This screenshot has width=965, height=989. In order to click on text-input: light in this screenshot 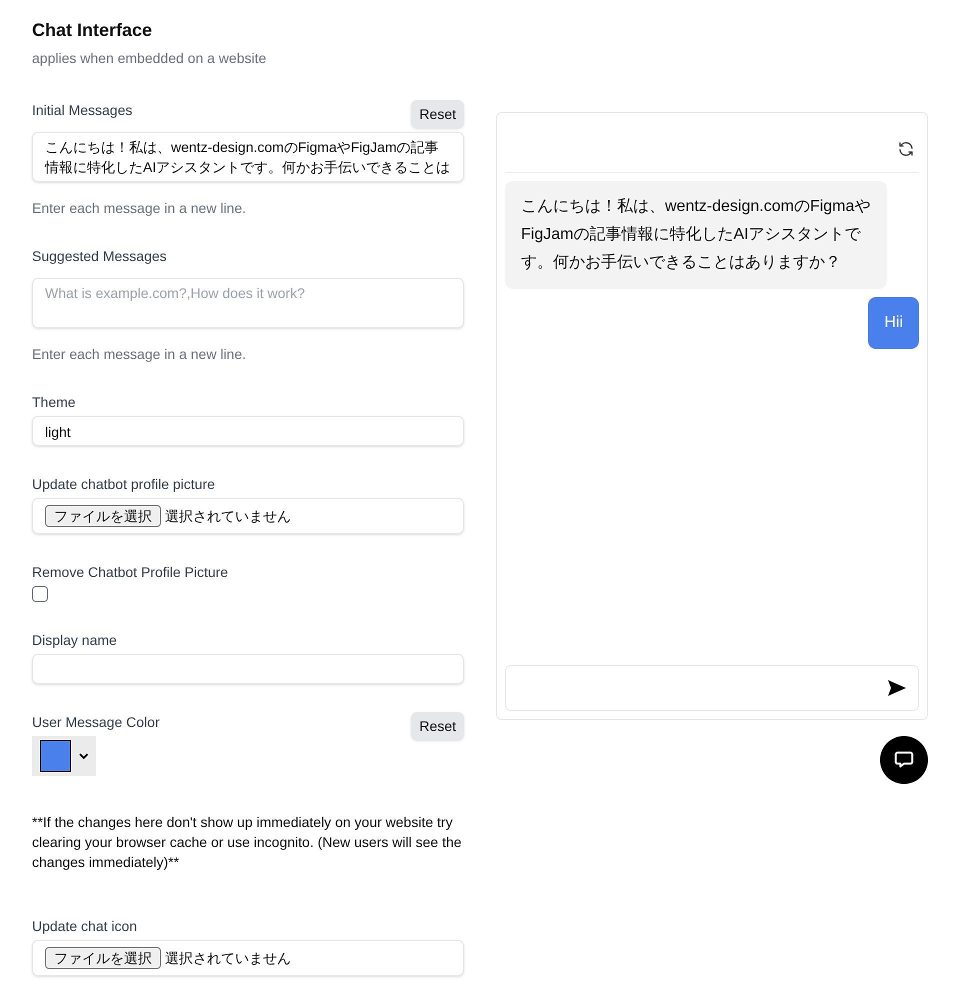, I will do `click(248, 431)`.